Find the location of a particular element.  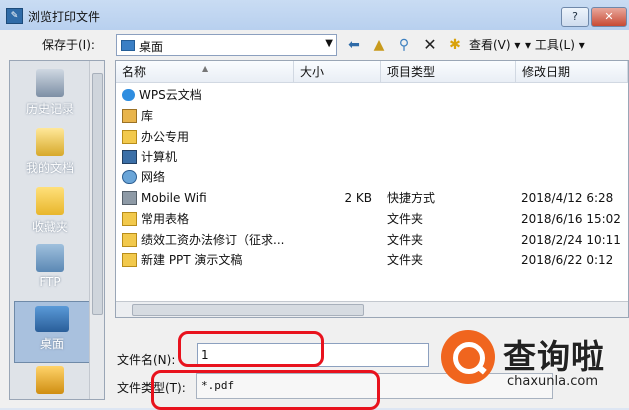

chevron-down-icon: ▼ is located at coordinates (329, 43).